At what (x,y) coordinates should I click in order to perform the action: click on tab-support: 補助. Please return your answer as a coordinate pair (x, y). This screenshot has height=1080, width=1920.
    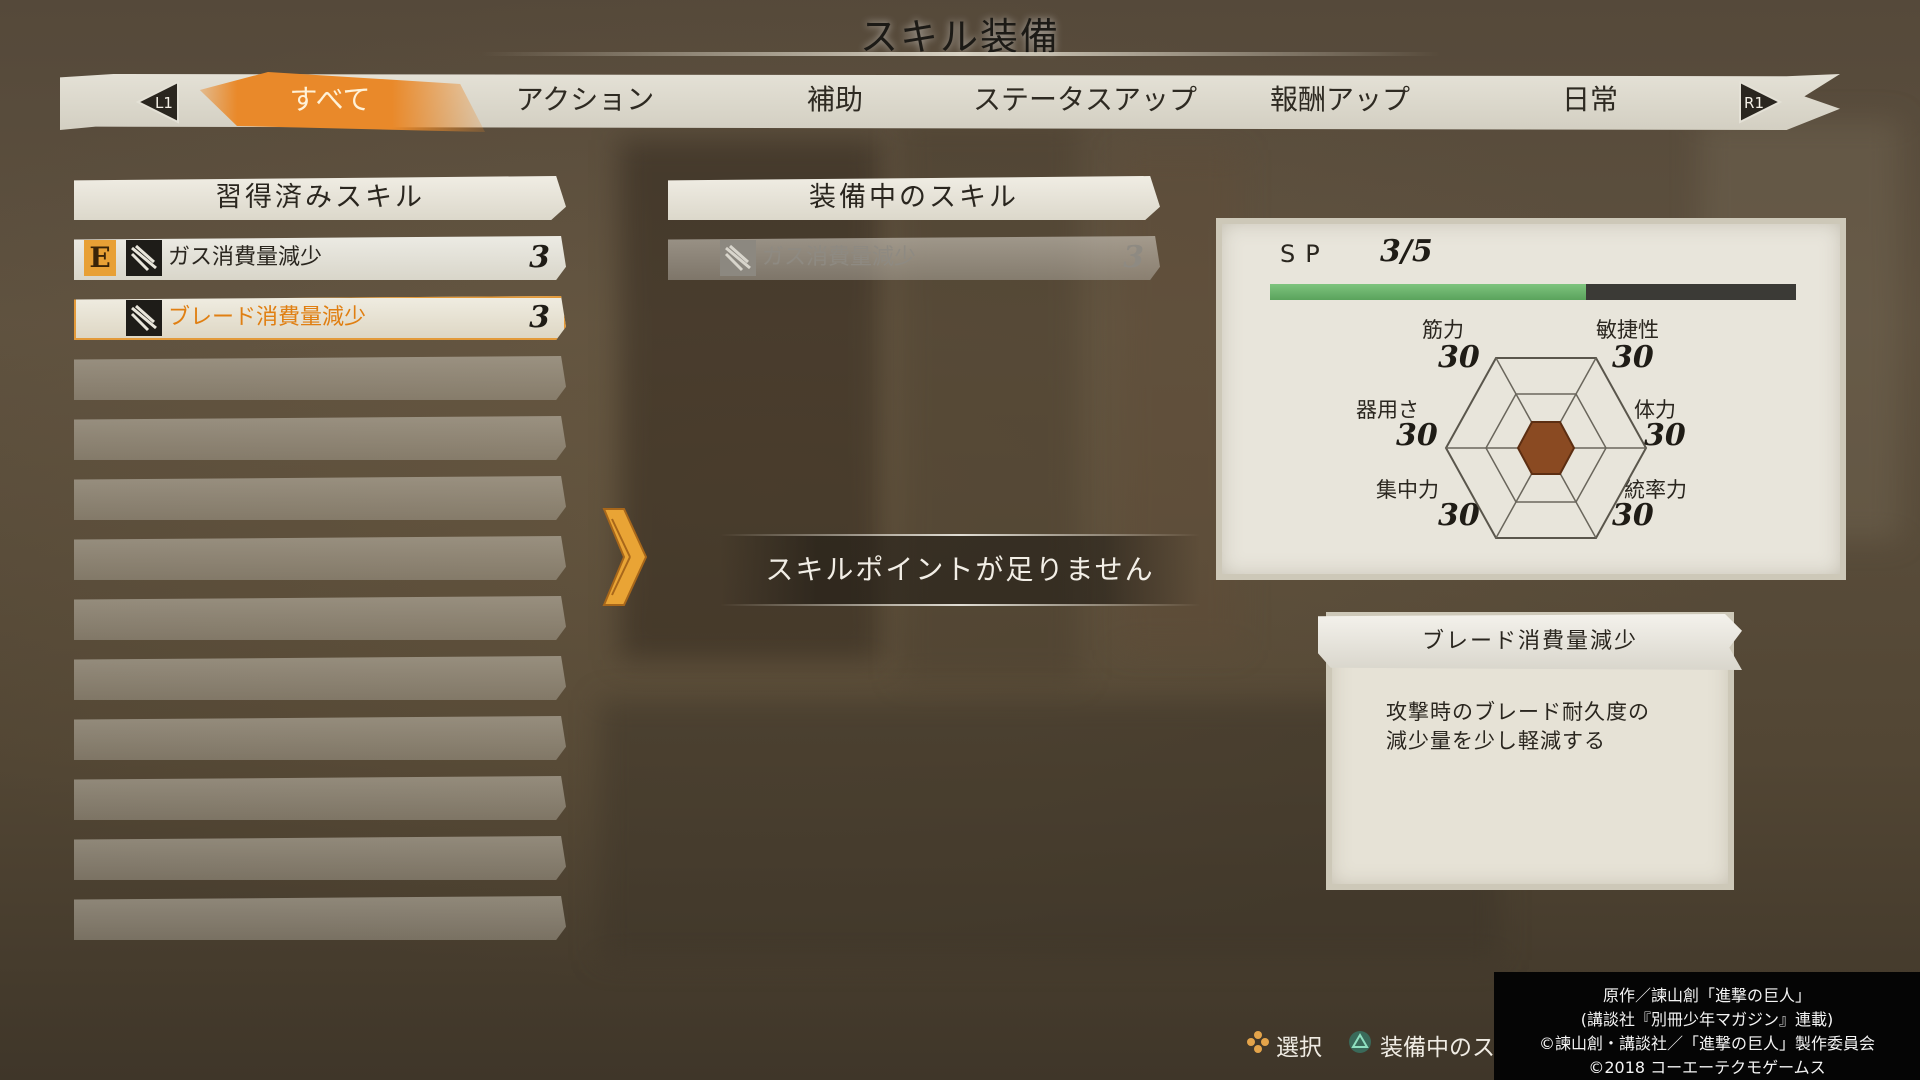
    Looking at the image, I should click on (835, 100).